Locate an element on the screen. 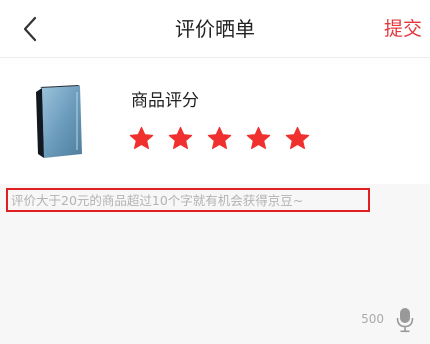  star-rating is located at coordinates (219, 138).